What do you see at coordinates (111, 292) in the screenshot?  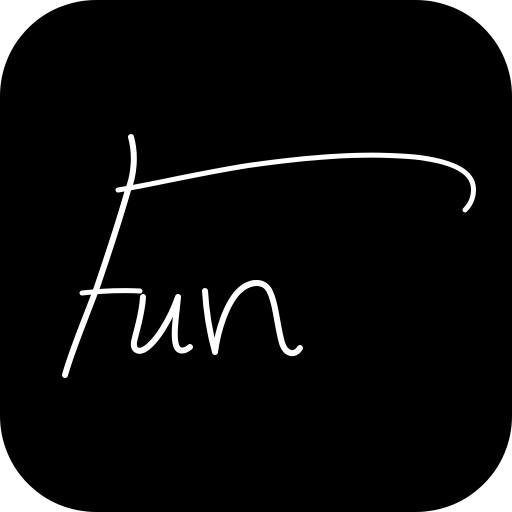 I see `logo-f-crossbar-middle` at bounding box center [111, 292].